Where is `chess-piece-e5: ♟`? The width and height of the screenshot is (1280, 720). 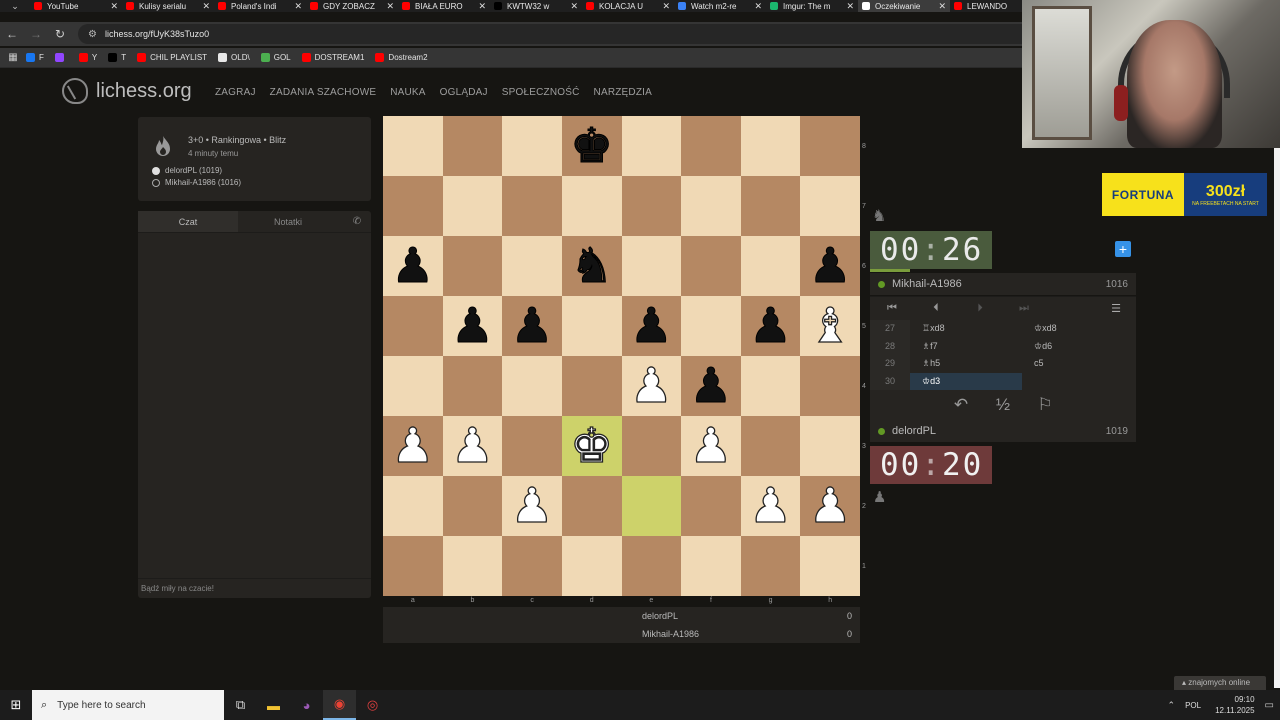
chess-piece-e5: ♟ is located at coordinates (651, 326).